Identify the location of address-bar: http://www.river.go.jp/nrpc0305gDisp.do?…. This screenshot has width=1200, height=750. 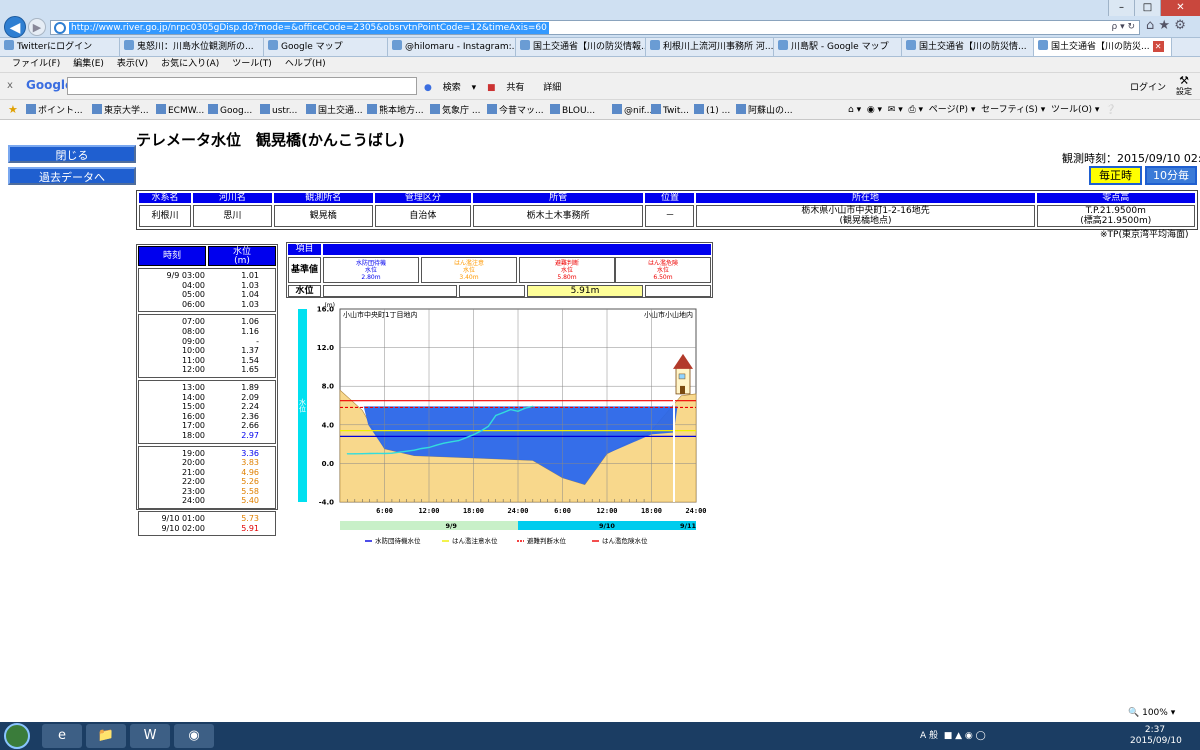
(595, 27).